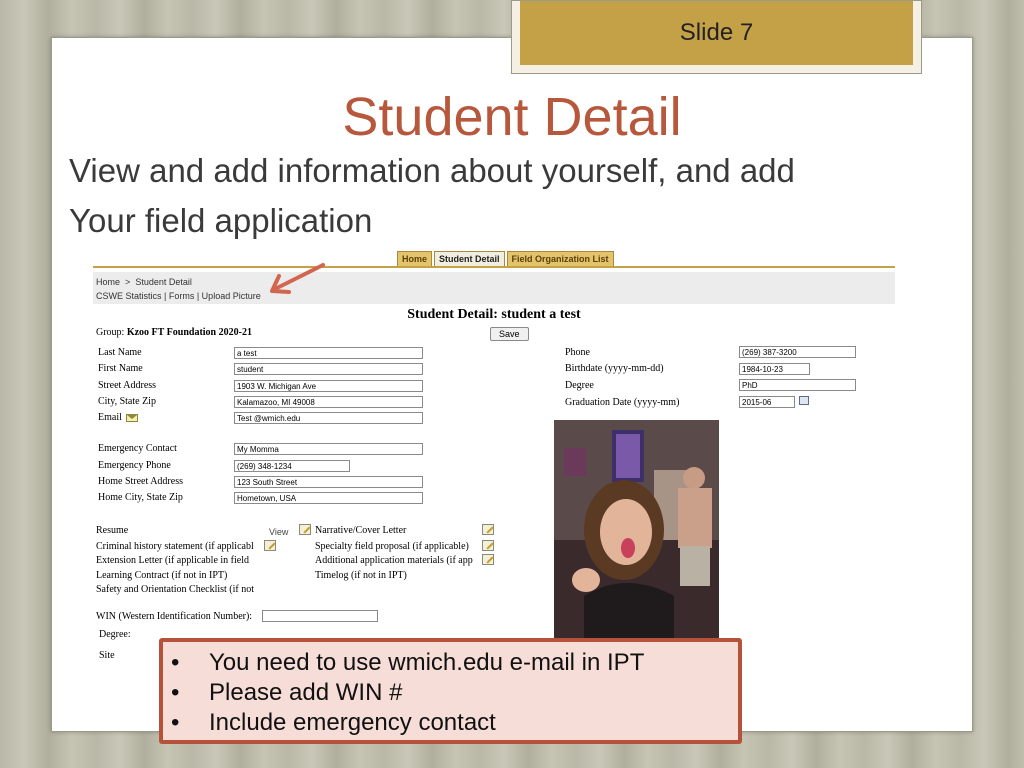 This screenshot has height=768, width=1024. What do you see at coordinates (560, 259) in the screenshot?
I see `tab-field-organization-list: Field Organization List` at bounding box center [560, 259].